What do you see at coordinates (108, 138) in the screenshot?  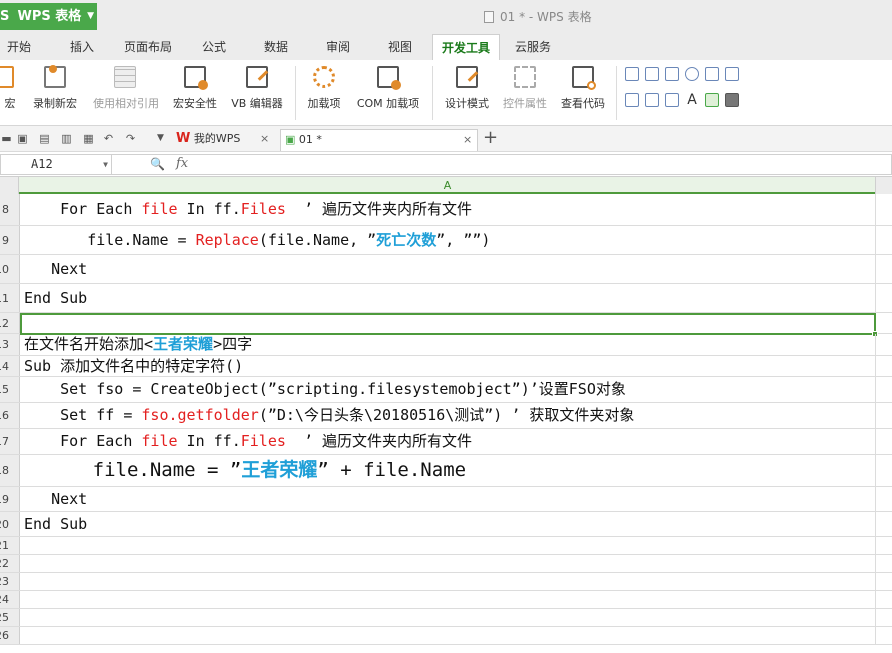 I see `undo-icon: ↶` at bounding box center [108, 138].